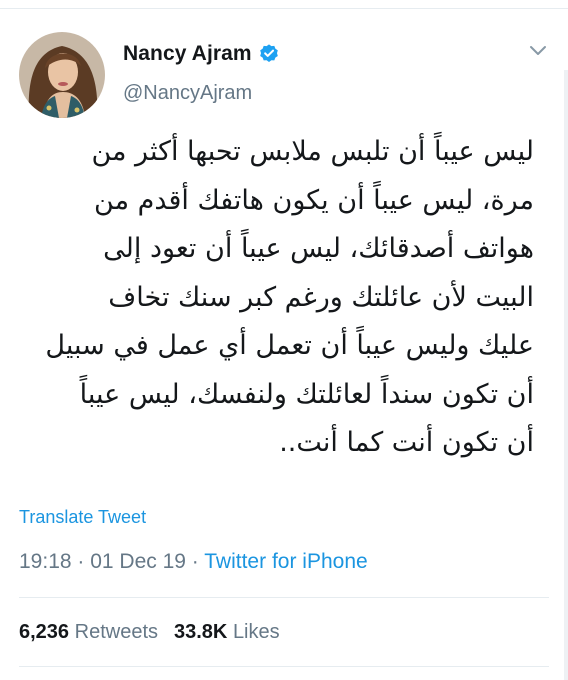 This screenshot has height=680, width=568. What do you see at coordinates (116, 632) in the screenshot?
I see `retweets-label: Retweets` at bounding box center [116, 632].